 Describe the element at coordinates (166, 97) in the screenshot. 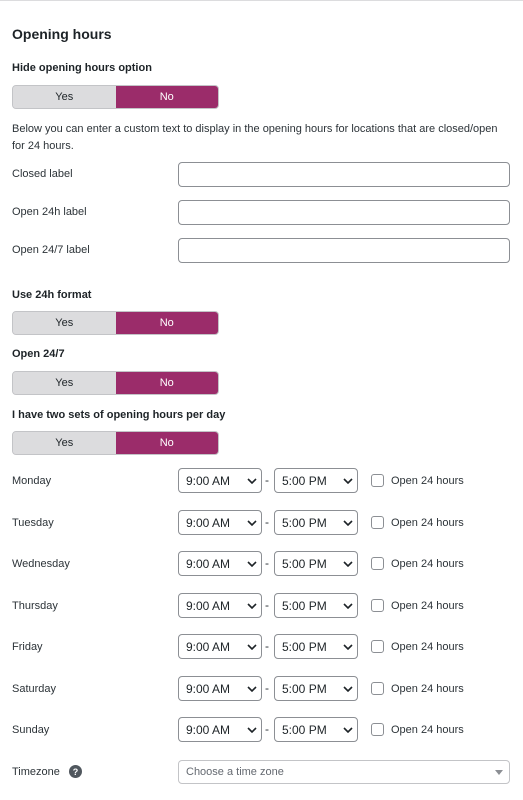

I see `hide-option-no: No` at that location.